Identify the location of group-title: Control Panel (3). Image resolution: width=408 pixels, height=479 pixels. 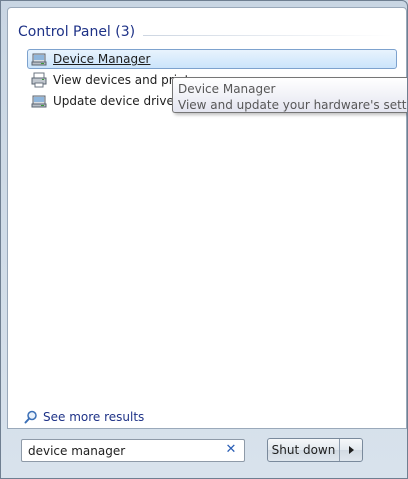
(76, 32).